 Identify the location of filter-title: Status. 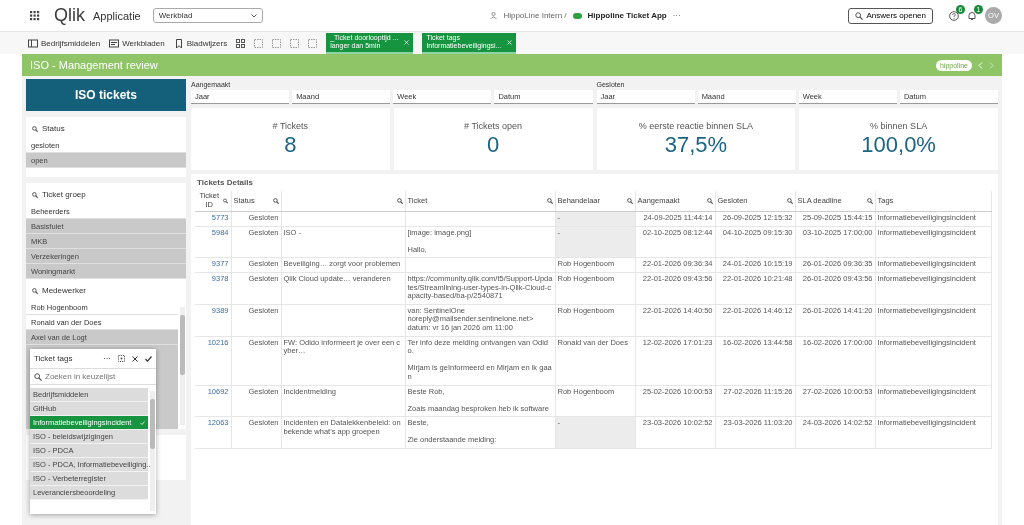
(53, 128).